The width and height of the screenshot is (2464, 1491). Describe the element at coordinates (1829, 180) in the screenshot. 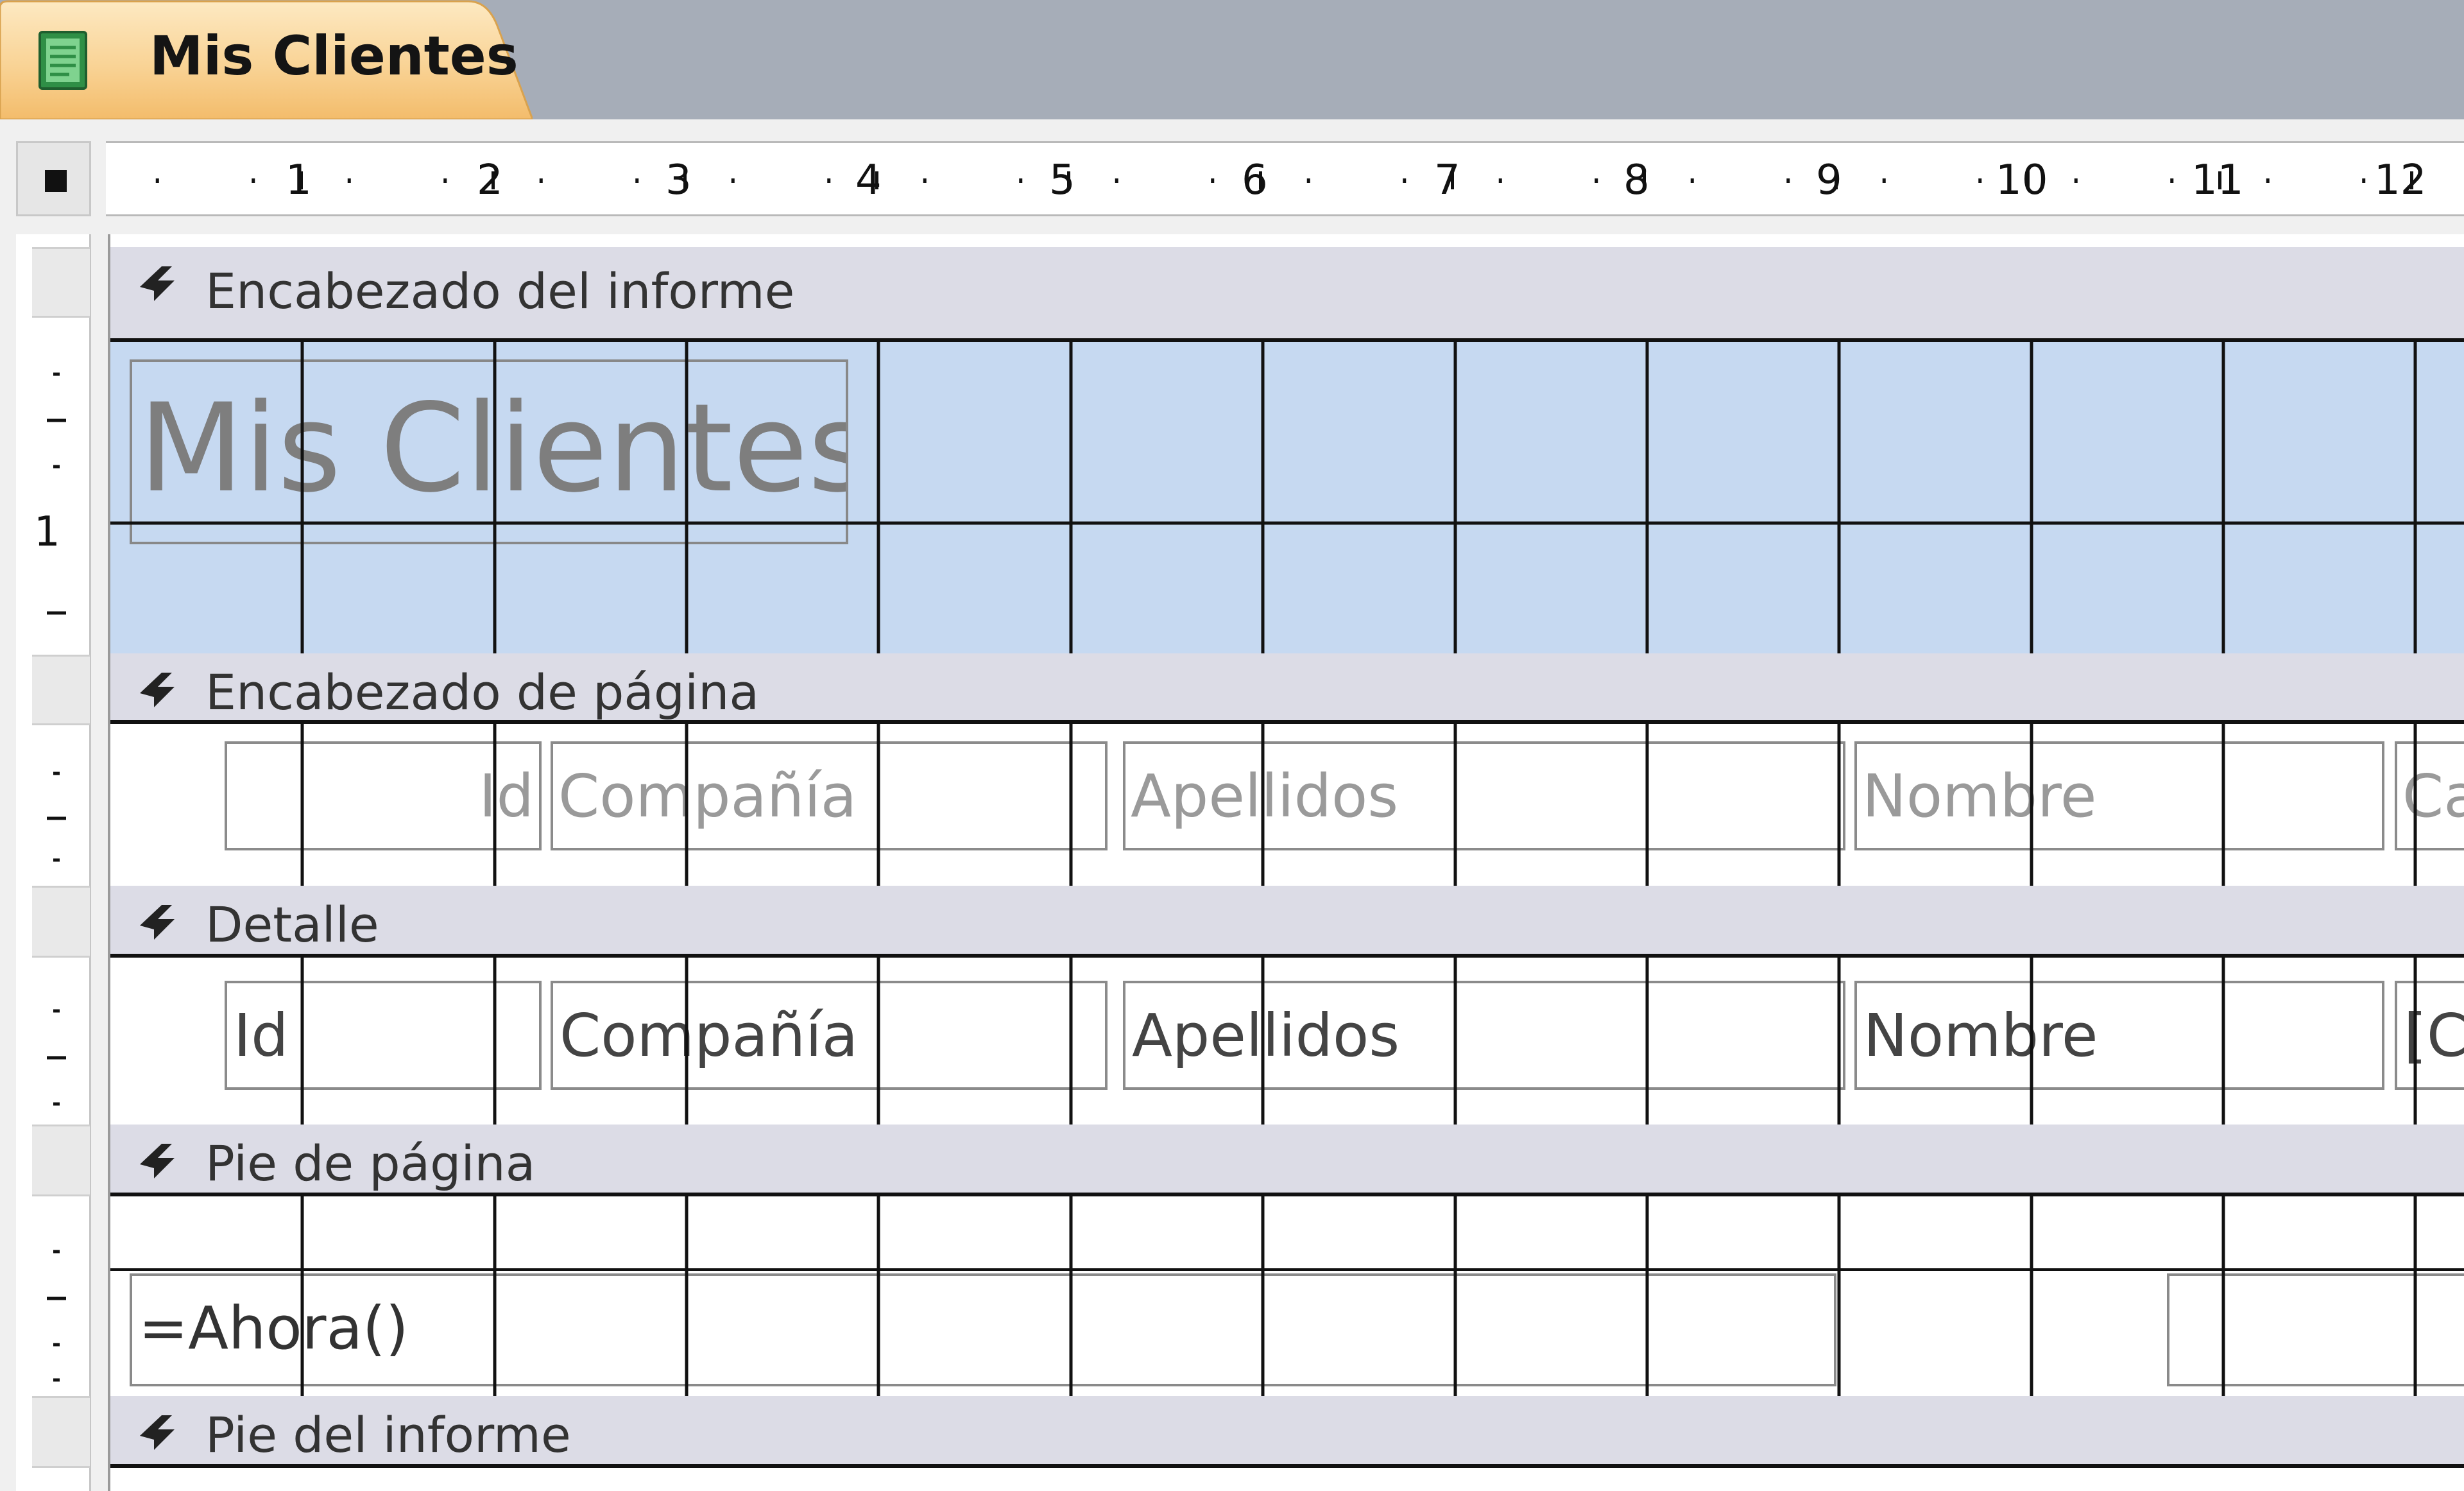

I see `ruler-label-9: 9` at that location.